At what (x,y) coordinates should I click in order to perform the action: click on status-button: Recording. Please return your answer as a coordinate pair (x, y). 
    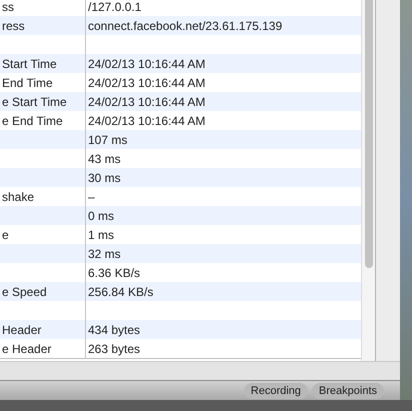
    Looking at the image, I should click on (276, 390).